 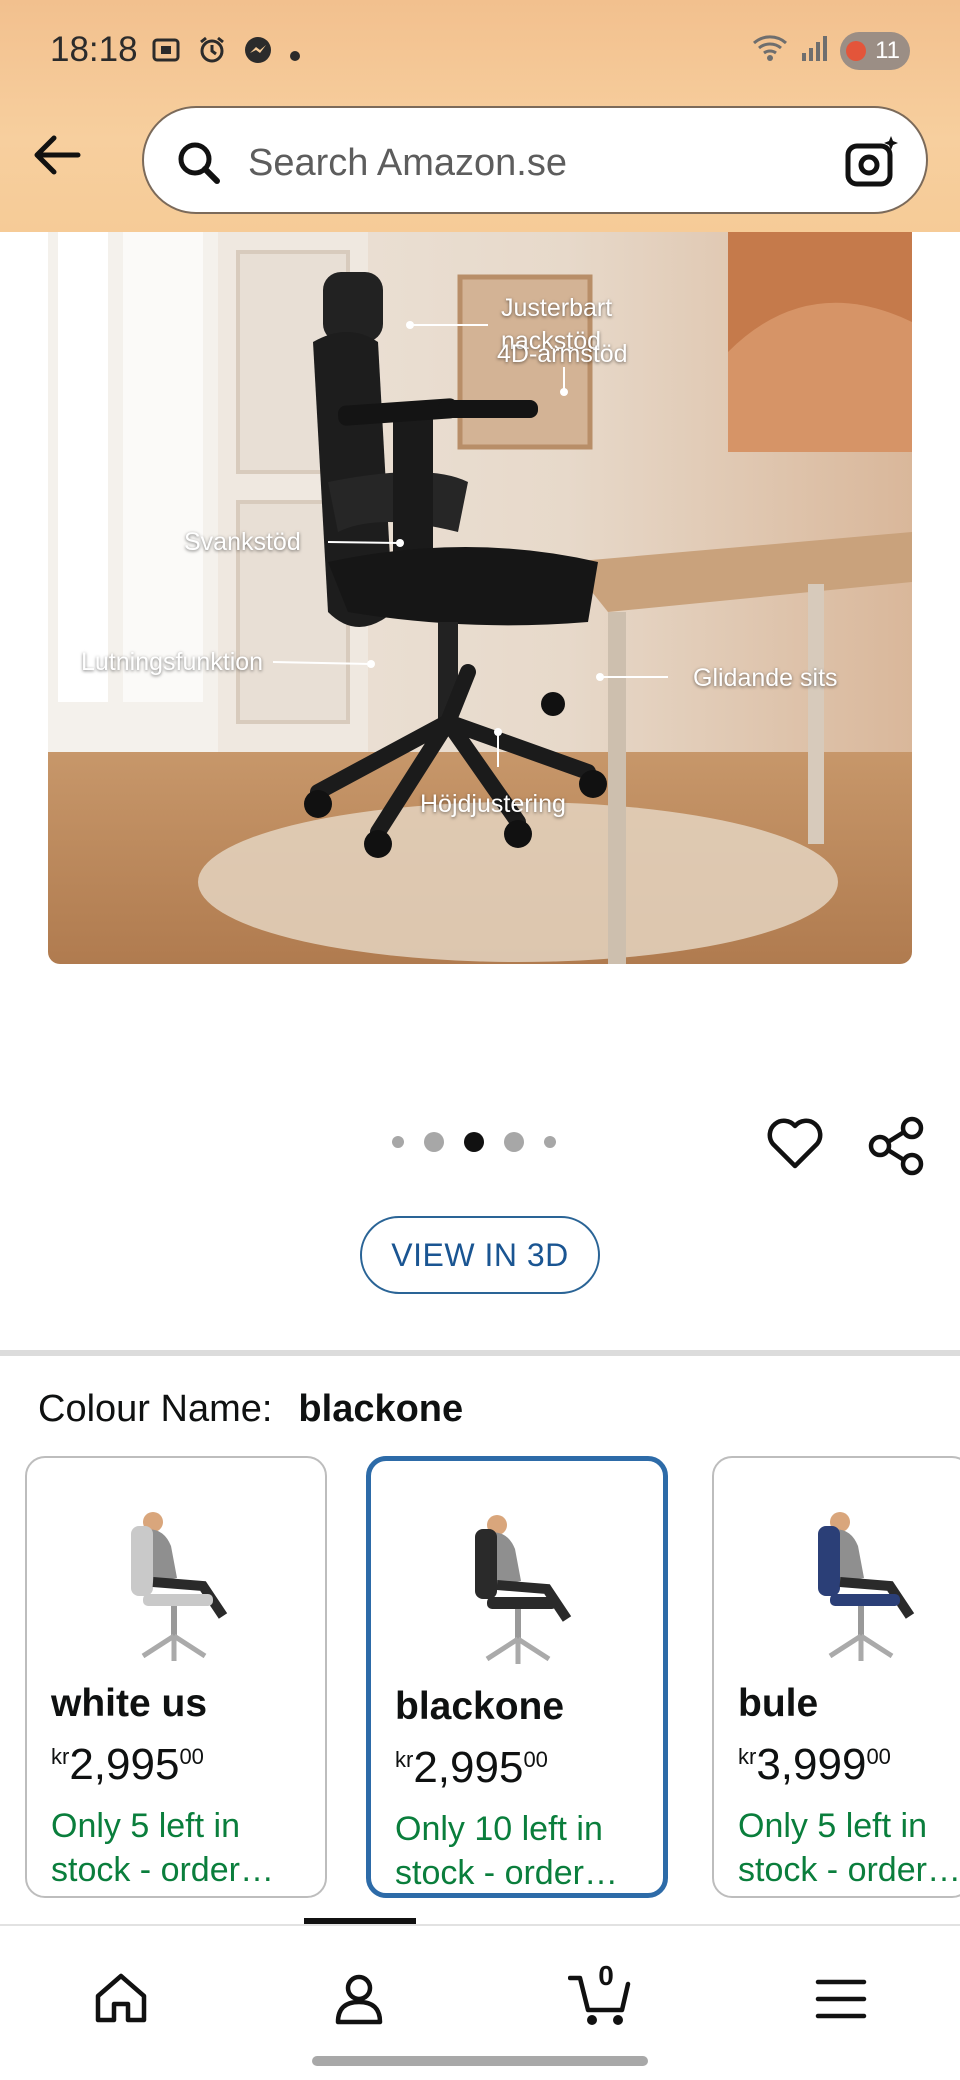 I want to click on price-whole: 3,999, so click(x=811, y=1764).